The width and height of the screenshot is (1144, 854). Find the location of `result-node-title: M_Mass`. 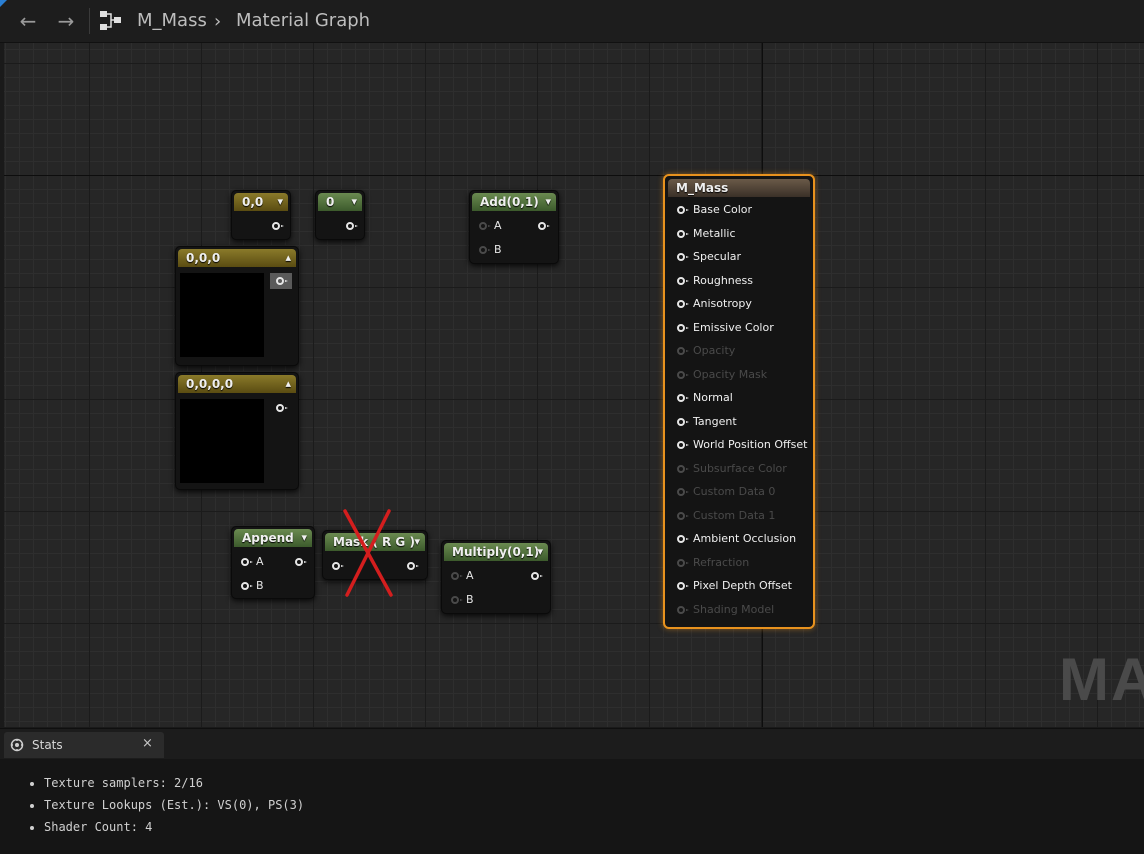

result-node-title: M_Mass is located at coordinates (702, 188).